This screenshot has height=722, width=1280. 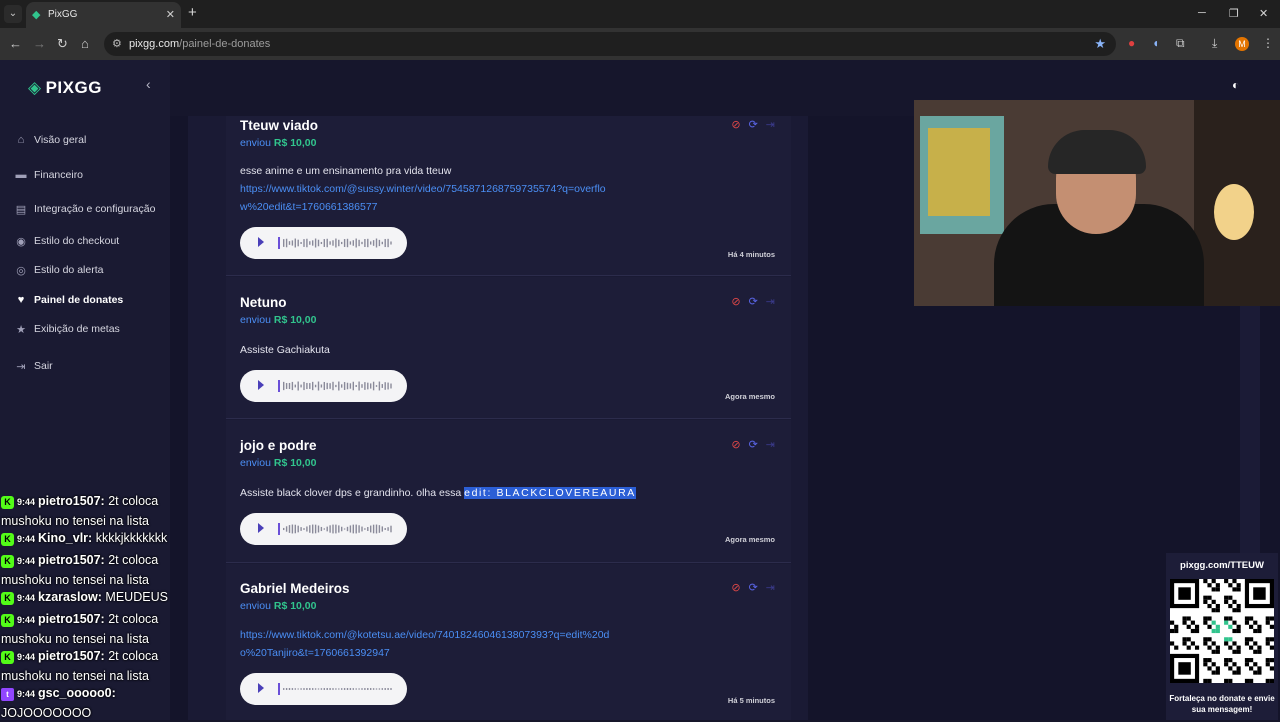 I want to click on sidebar-item-integracao: ▤ Integração e configuração, so click(x=89, y=213).